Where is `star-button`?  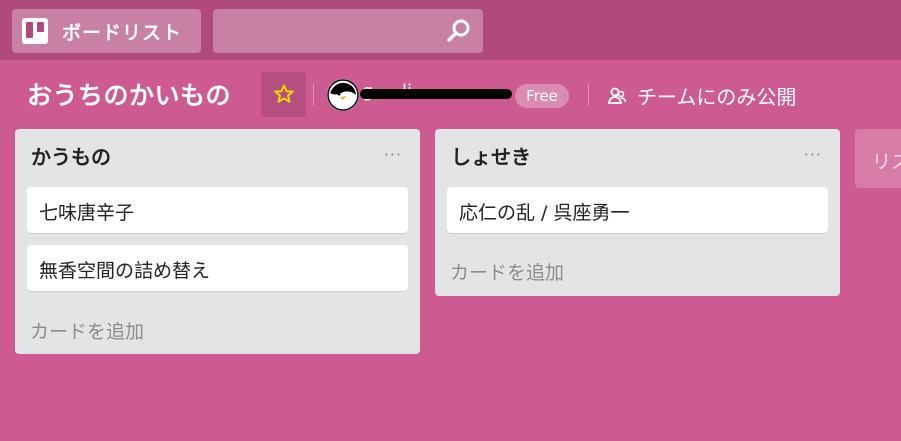
star-button is located at coordinates (283, 94).